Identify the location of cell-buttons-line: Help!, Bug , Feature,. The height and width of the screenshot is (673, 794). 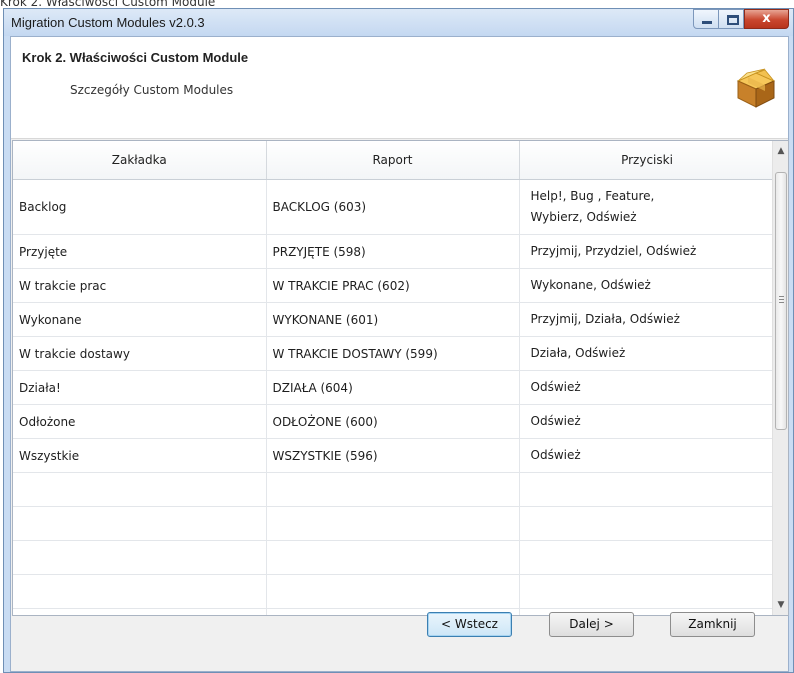
(592, 196).